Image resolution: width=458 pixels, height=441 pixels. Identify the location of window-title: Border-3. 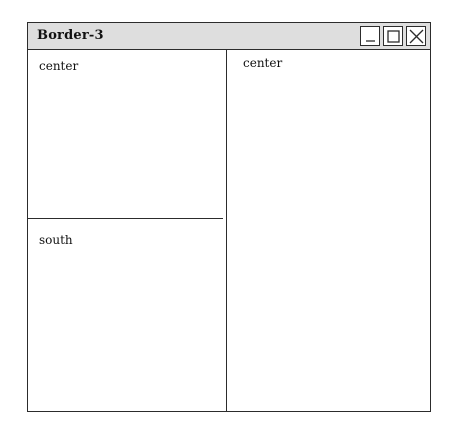
(70, 35).